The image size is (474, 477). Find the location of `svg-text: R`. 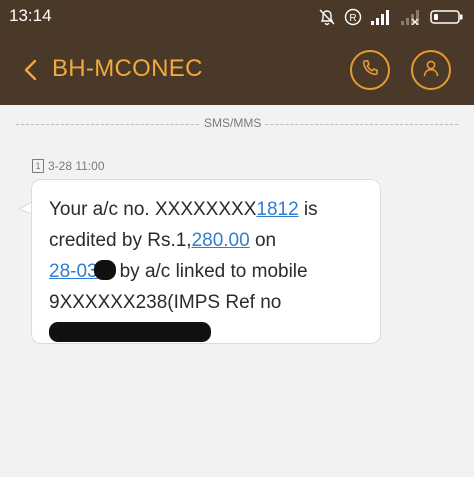

svg-text: R is located at coordinates (352, 18).